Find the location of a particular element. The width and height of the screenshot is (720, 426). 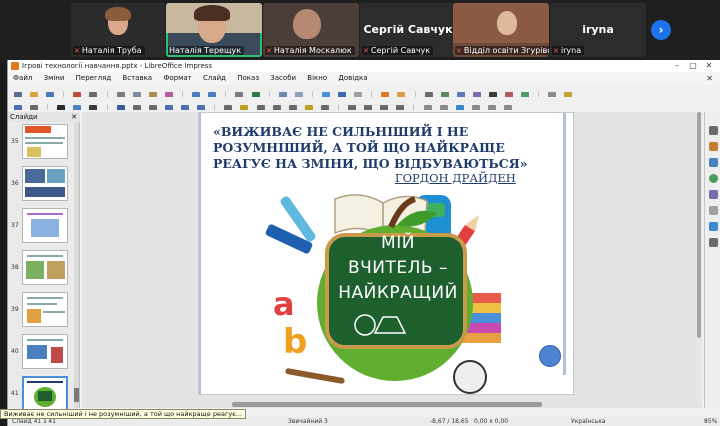

menu-edit: Зміни is located at coordinates (54, 78).